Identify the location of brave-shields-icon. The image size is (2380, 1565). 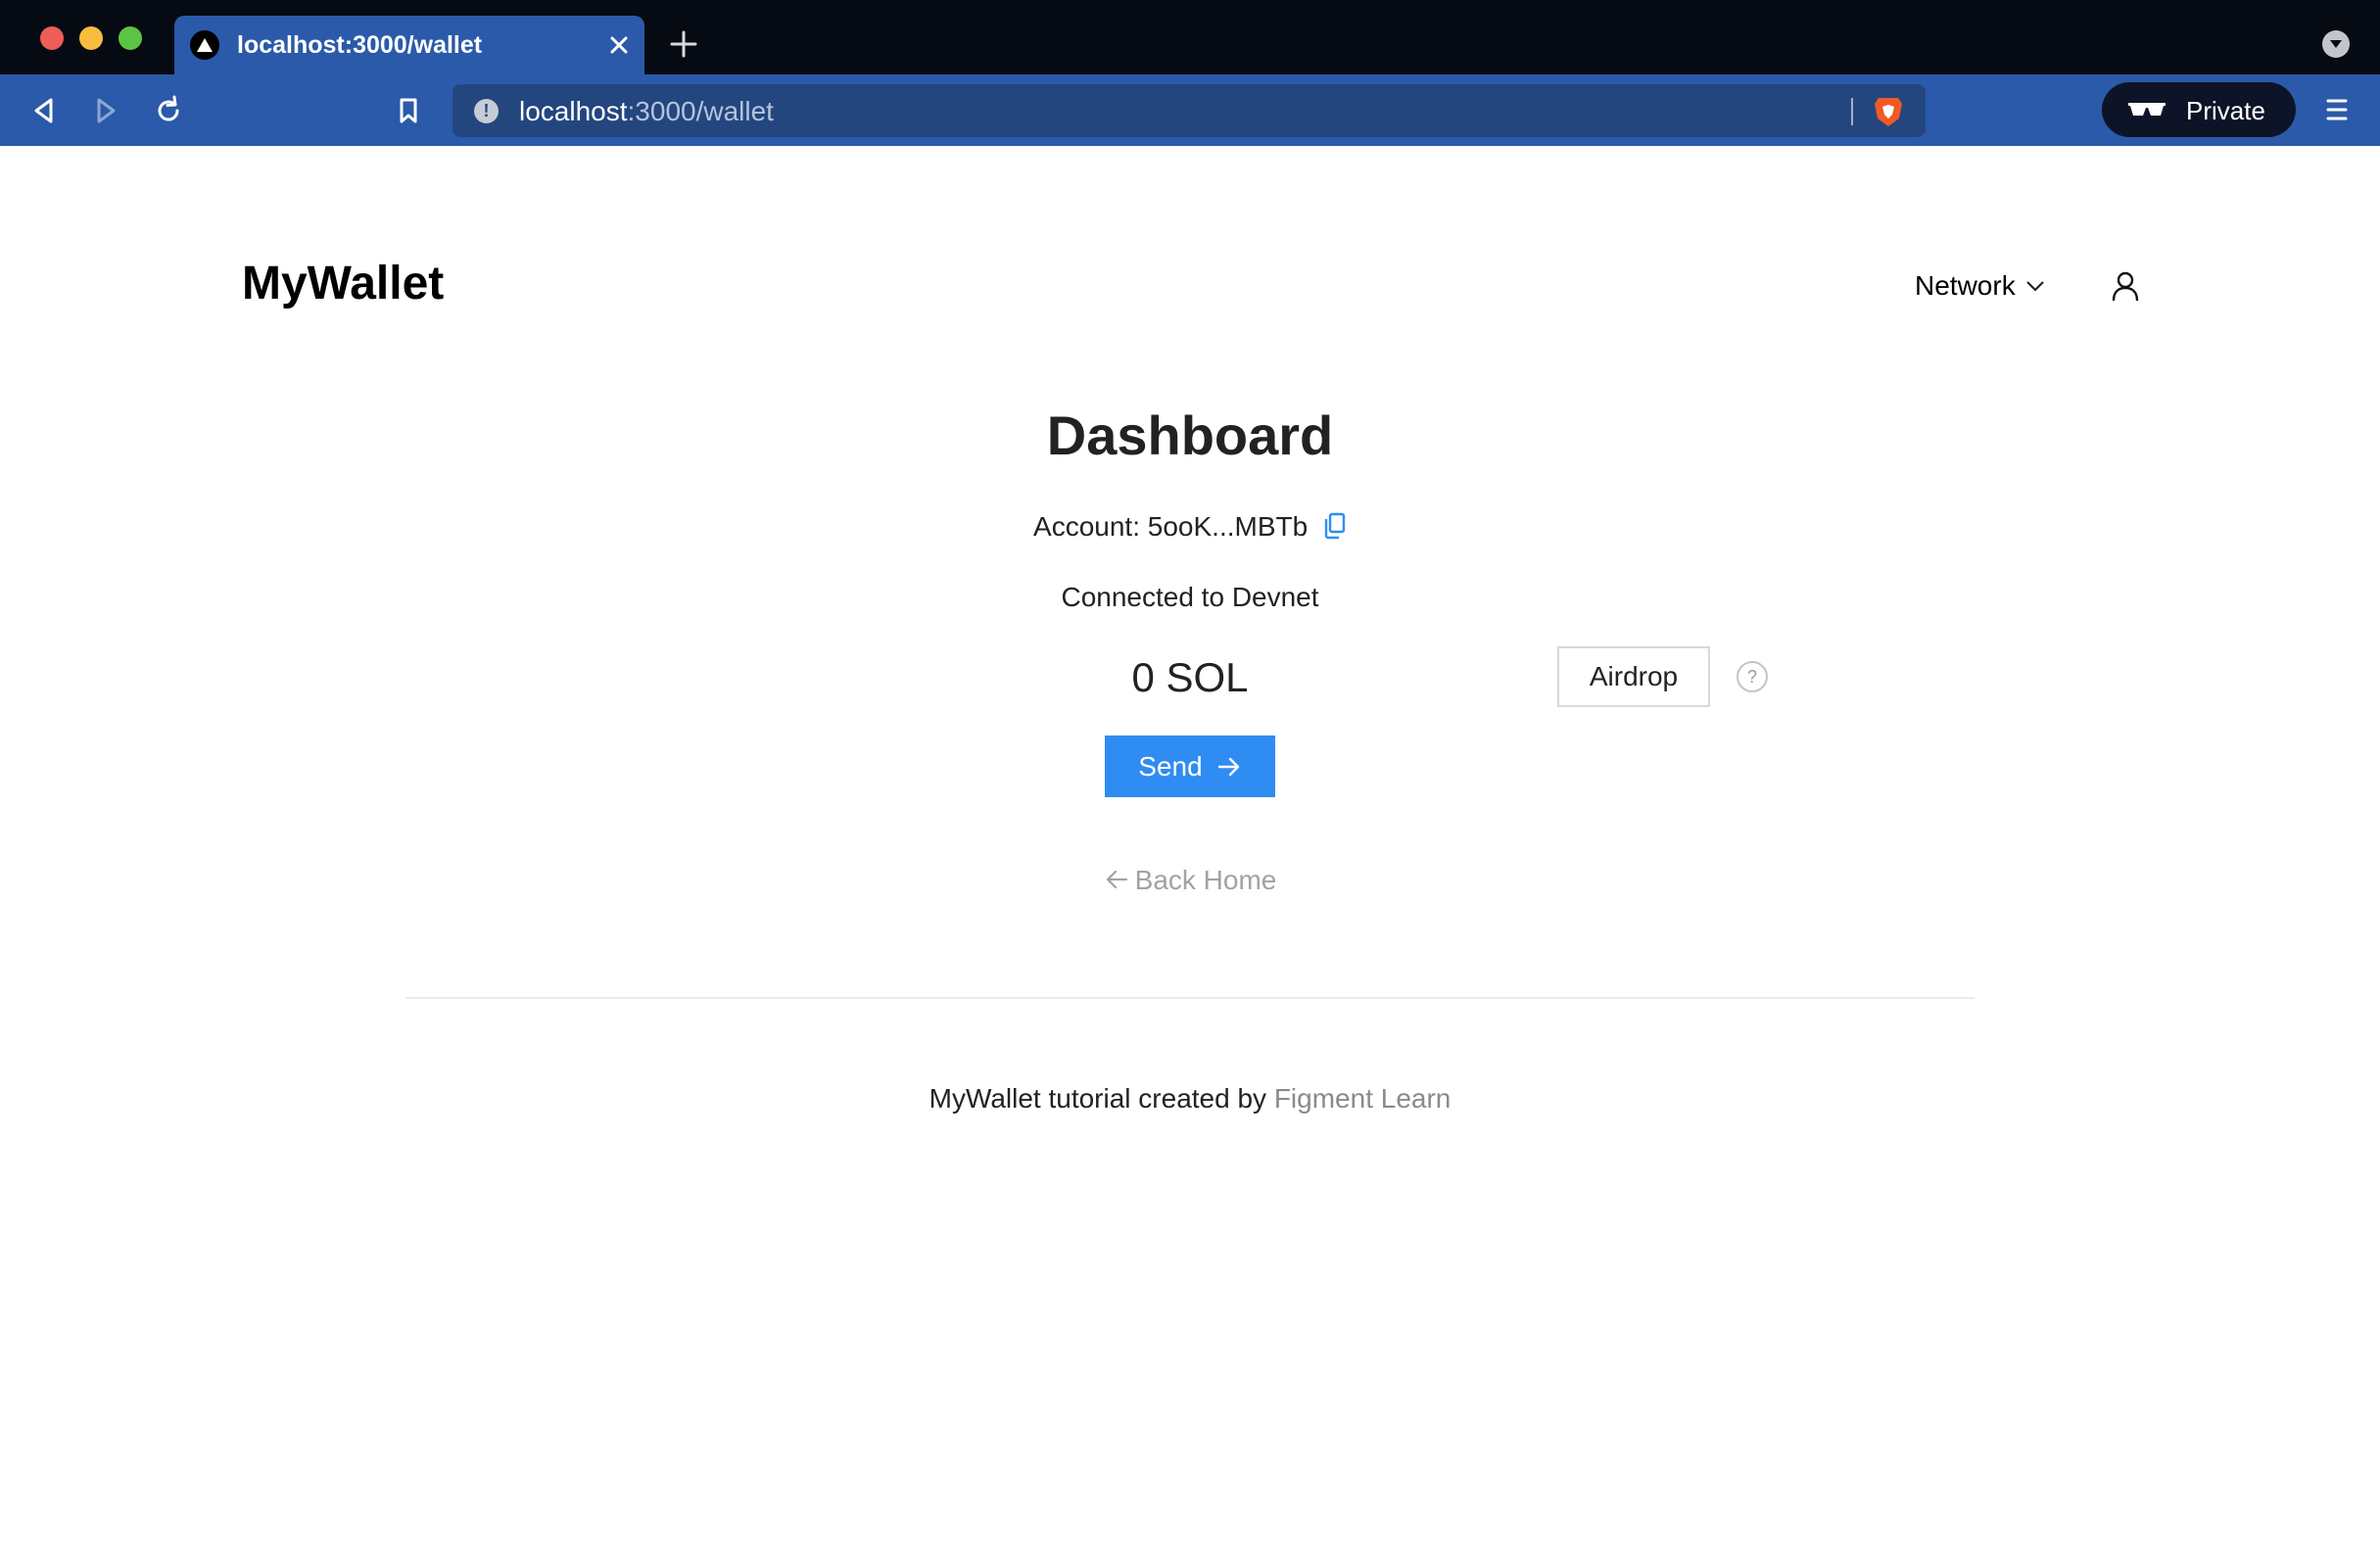
(1888, 111).